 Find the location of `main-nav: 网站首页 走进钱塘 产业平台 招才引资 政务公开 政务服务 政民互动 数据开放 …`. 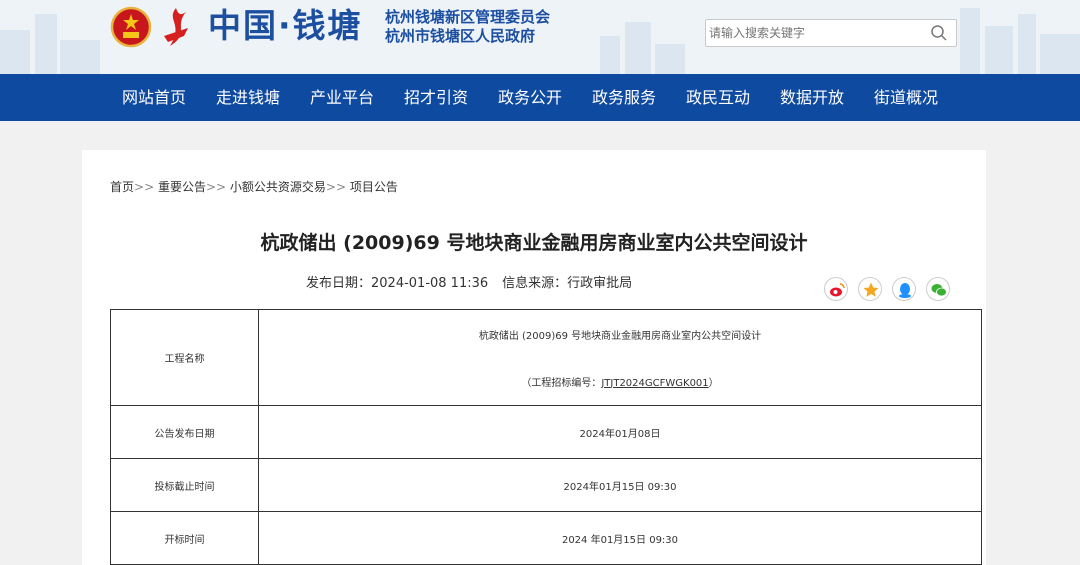

main-nav: 网站首页 走进钱塘 产业平台 招才引资 政务公开 政务服务 政民互动 数据开放 … is located at coordinates (540, 97).